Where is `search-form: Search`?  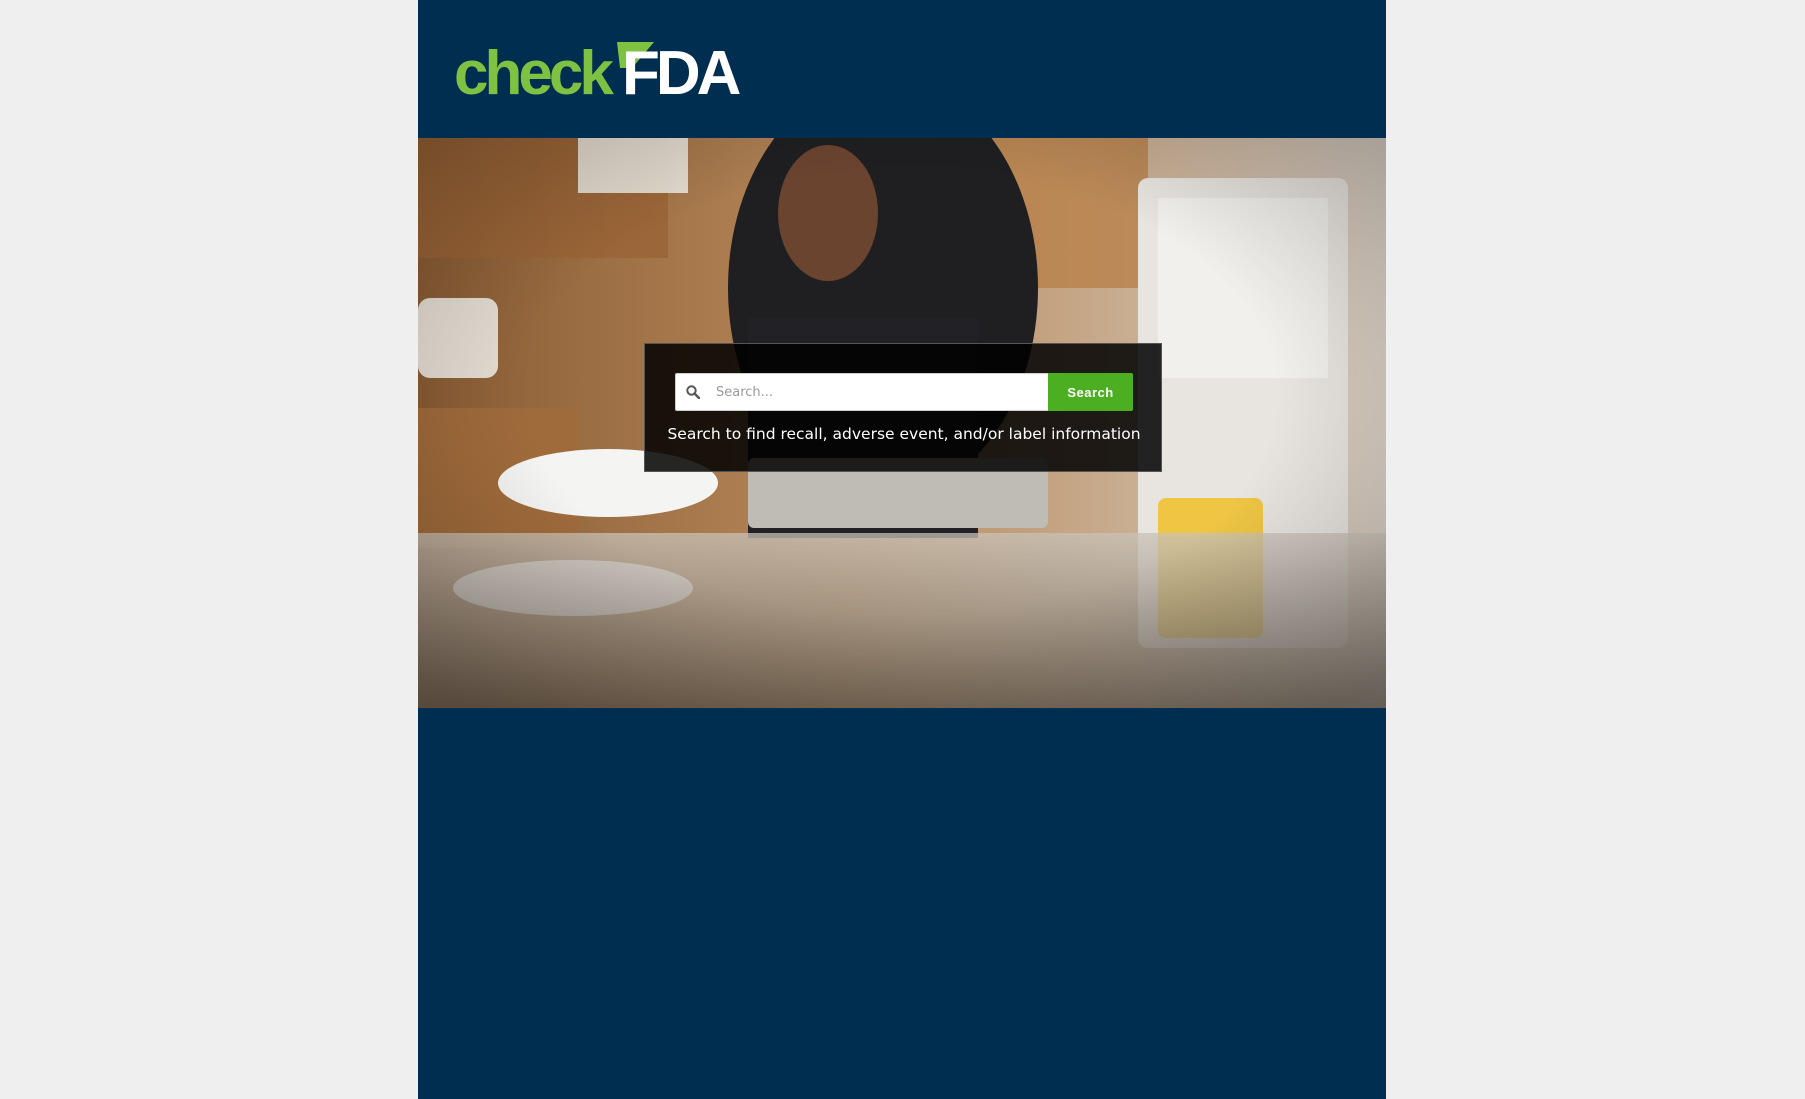
search-form: Search is located at coordinates (904, 392).